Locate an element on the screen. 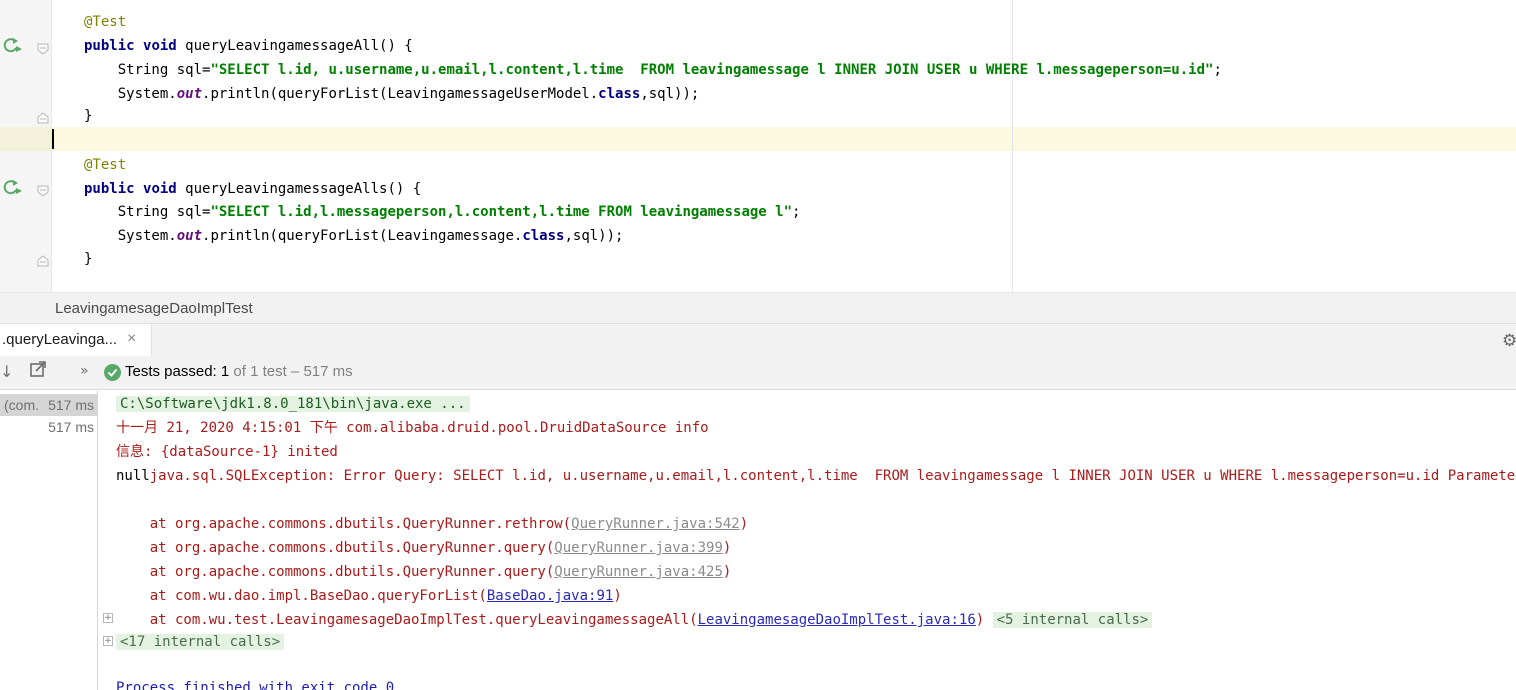 The height and width of the screenshot is (690, 1516). test-tree: (com. 517 ms 517 ms is located at coordinates (49, 540).